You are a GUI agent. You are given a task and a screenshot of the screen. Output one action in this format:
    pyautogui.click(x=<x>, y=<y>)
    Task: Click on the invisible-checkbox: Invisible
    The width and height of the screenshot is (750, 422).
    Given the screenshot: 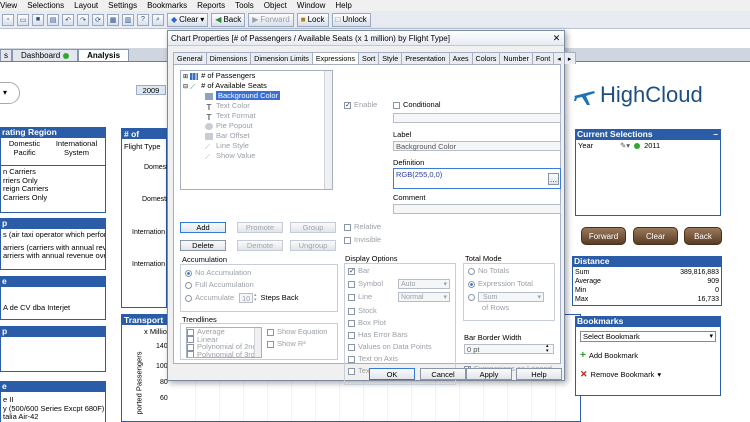 What is the action you would take?
    pyautogui.click(x=362, y=240)
    